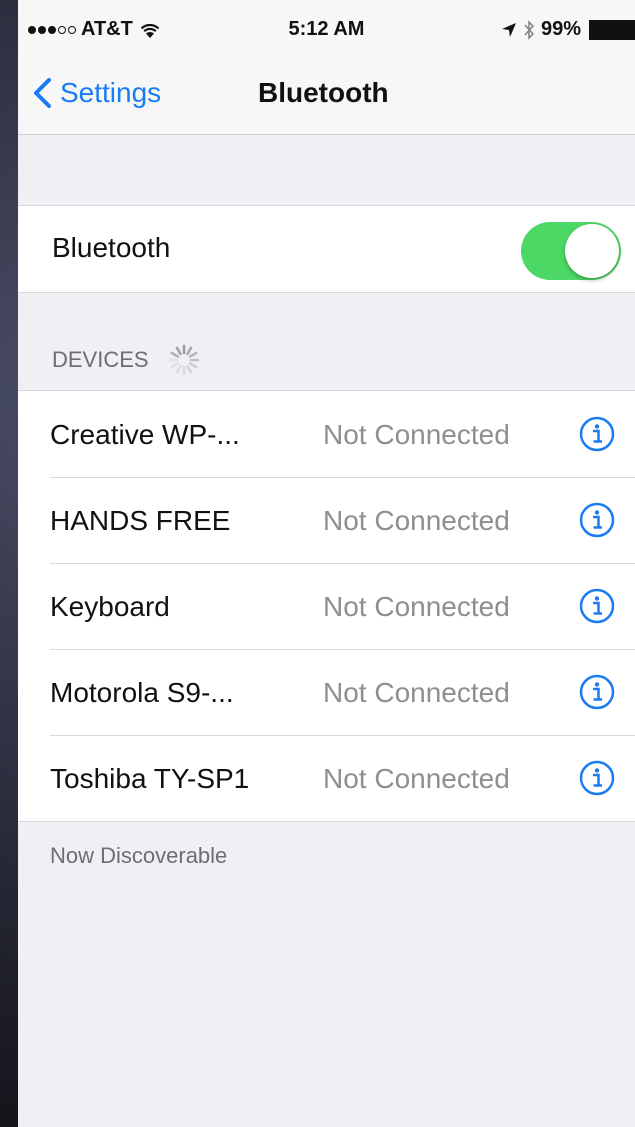 Image resolution: width=635 pixels, height=1127 pixels. Describe the element at coordinates (150, 778) in the screenshot. I see `device-name: Toshiba TY-SP1` at that location.